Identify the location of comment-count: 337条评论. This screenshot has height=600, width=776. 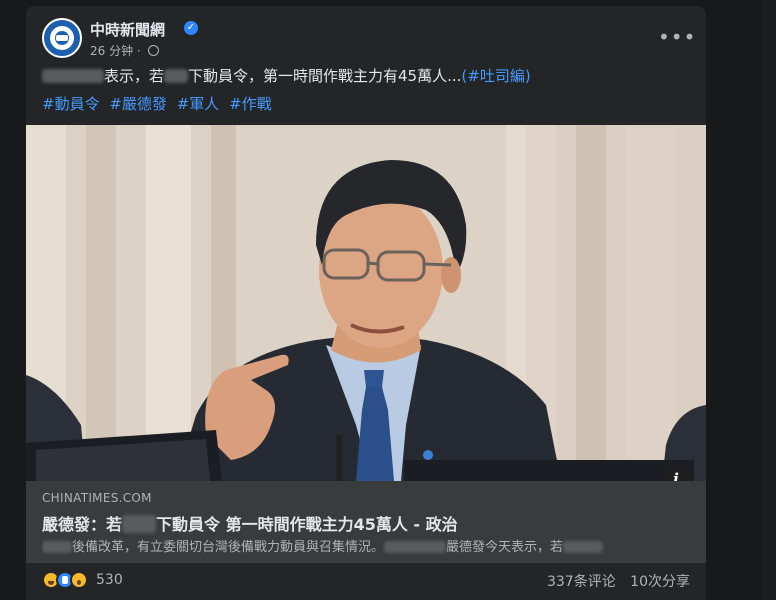
(581, 582).